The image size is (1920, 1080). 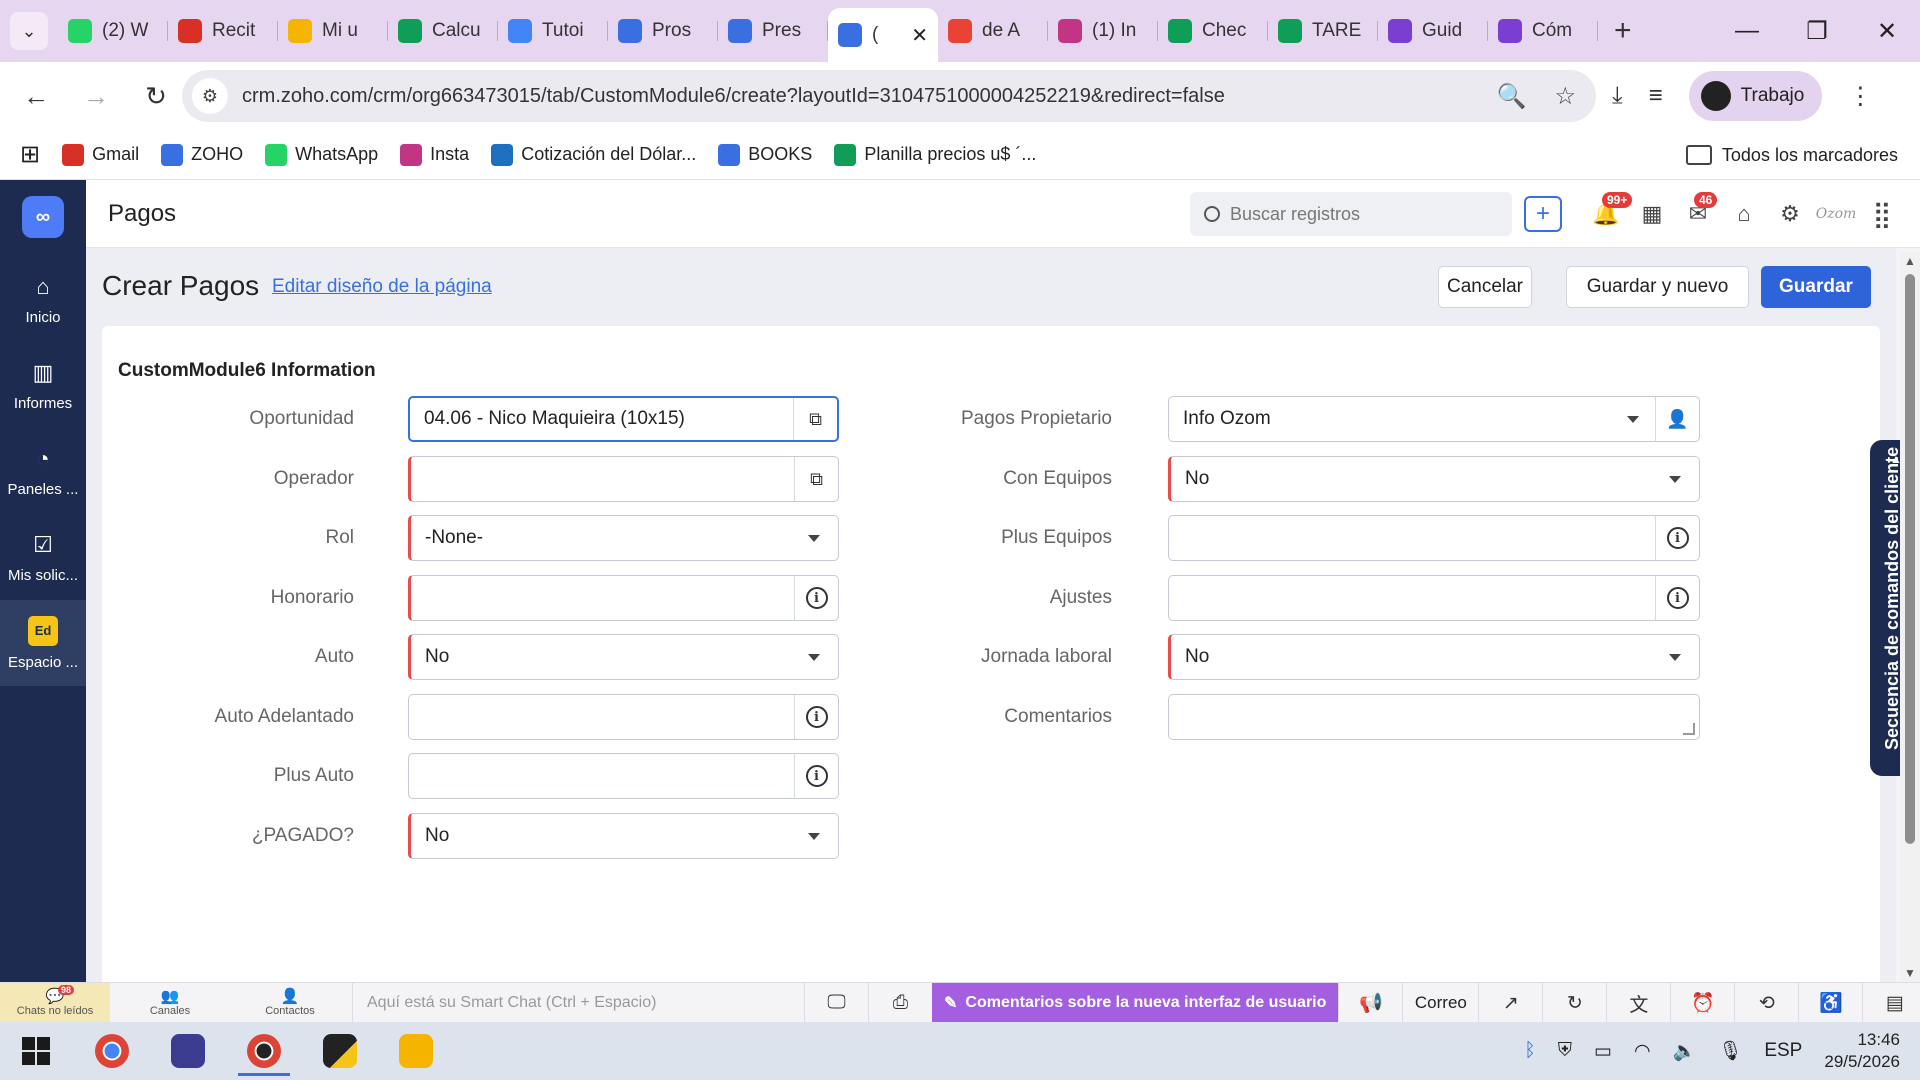 I want to click on recent-items-icon: ↻, so click(x=1574, y=1003).